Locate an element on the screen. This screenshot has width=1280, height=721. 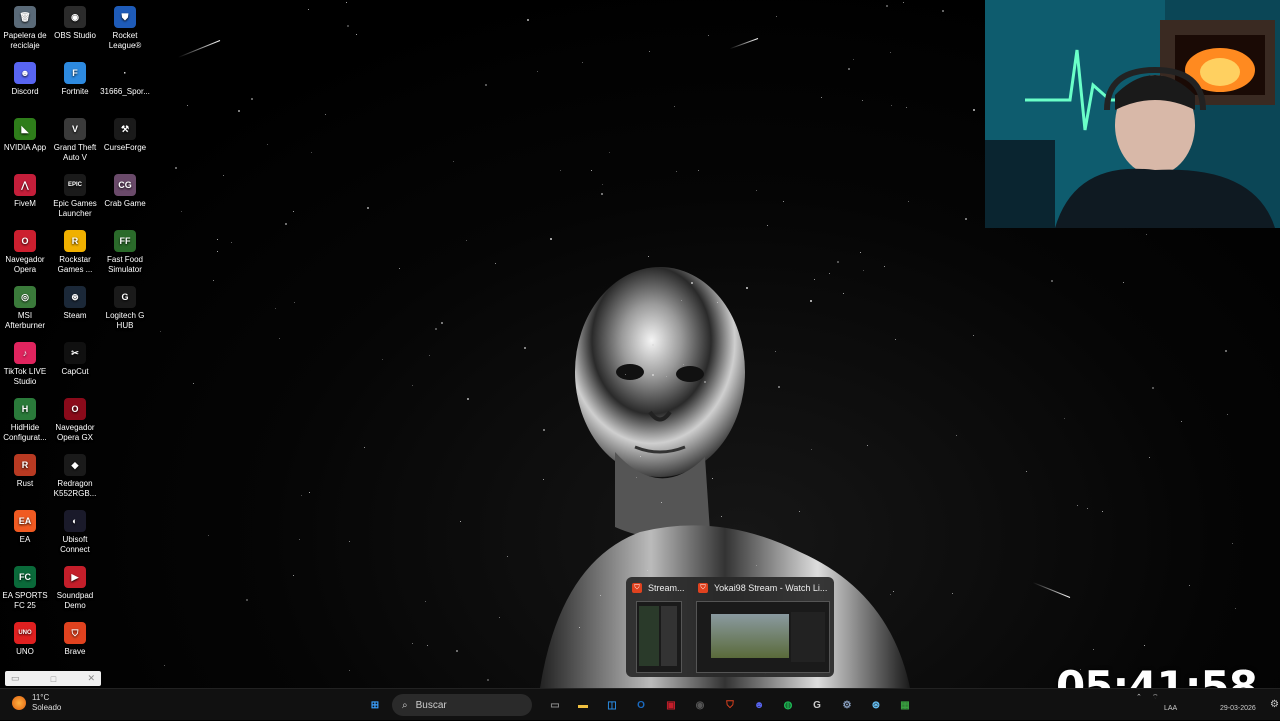
desktop-icon: ⛊ Rocket League® is located at coordinates (125, 28).